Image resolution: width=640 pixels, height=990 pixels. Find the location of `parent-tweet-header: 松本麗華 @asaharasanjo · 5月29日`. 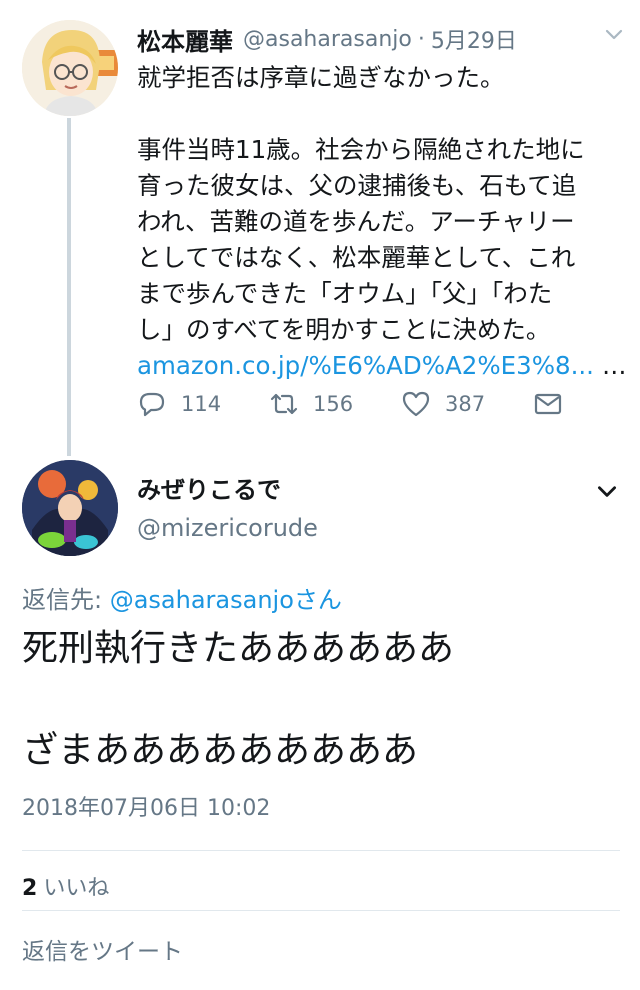

parent-tweet-header: 松本麗華 @asaharasanjo · 5月29日 is located at coordinates (381, 39).